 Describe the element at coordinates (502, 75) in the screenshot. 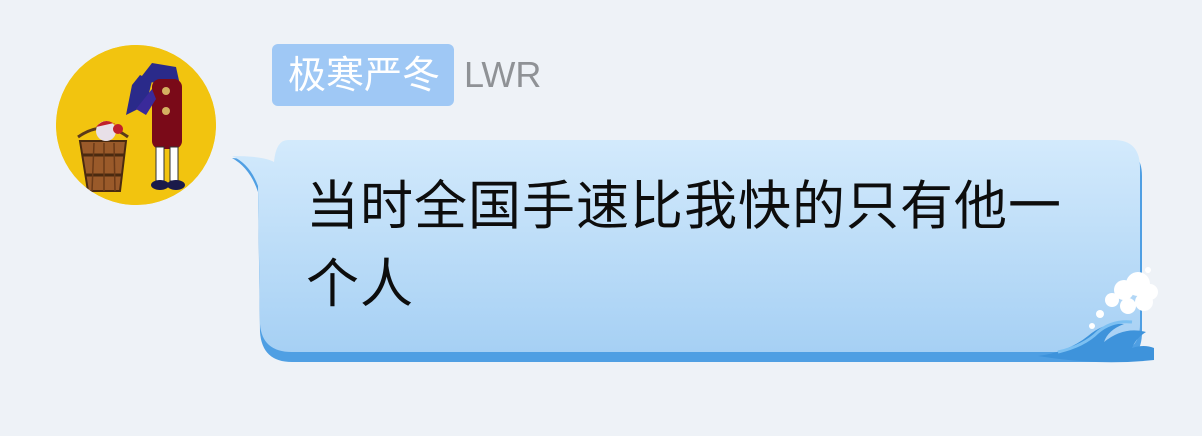

I see `sender-name: LWR` at that location.